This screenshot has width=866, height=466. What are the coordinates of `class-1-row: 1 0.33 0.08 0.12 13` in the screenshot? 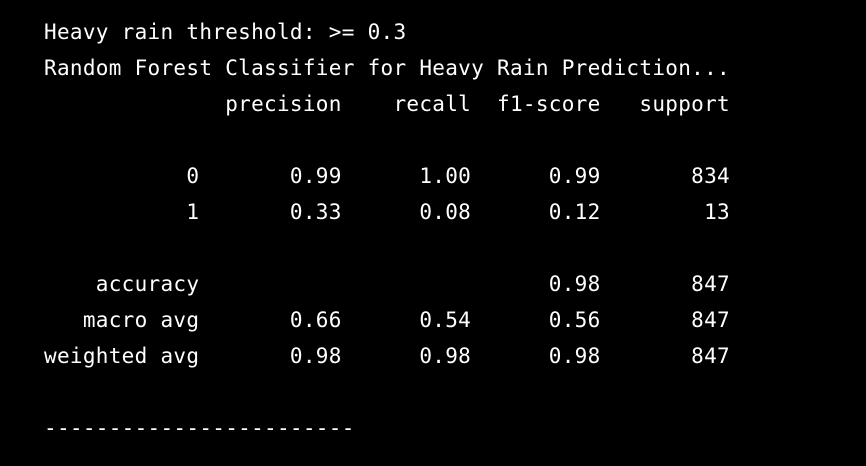 It's located at (387, 212).